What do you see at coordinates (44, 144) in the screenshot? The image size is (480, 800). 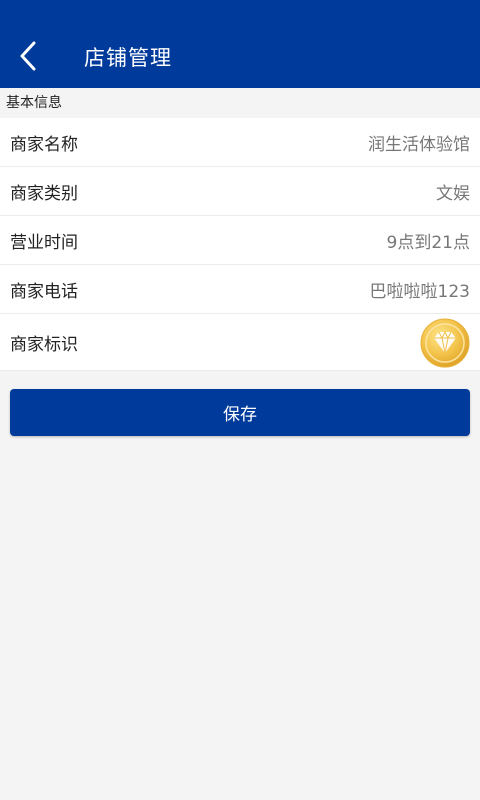 I see `row-label: 商家名称` at bounding box center [44, 144].